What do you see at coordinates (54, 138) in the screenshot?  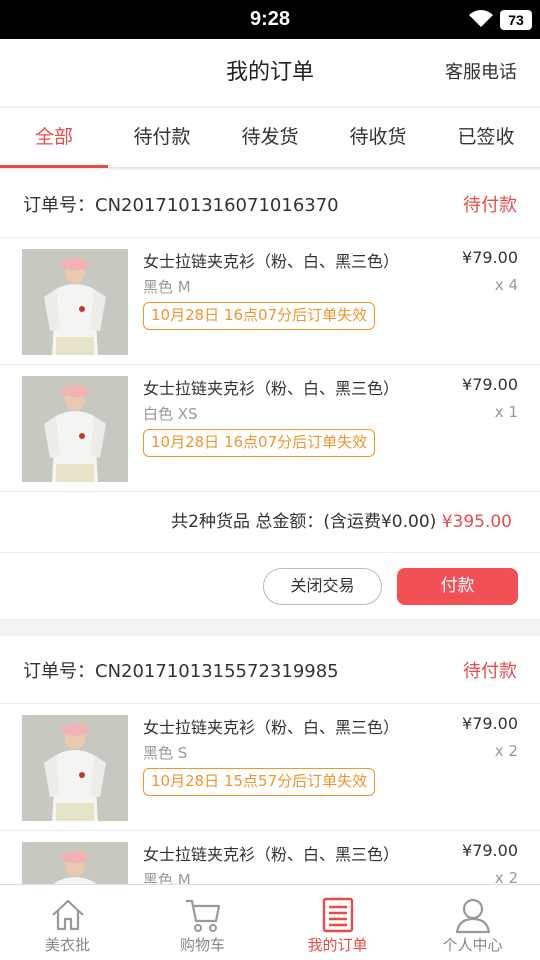 I see `tab-all: 全部` at bounding box center [54, 138].